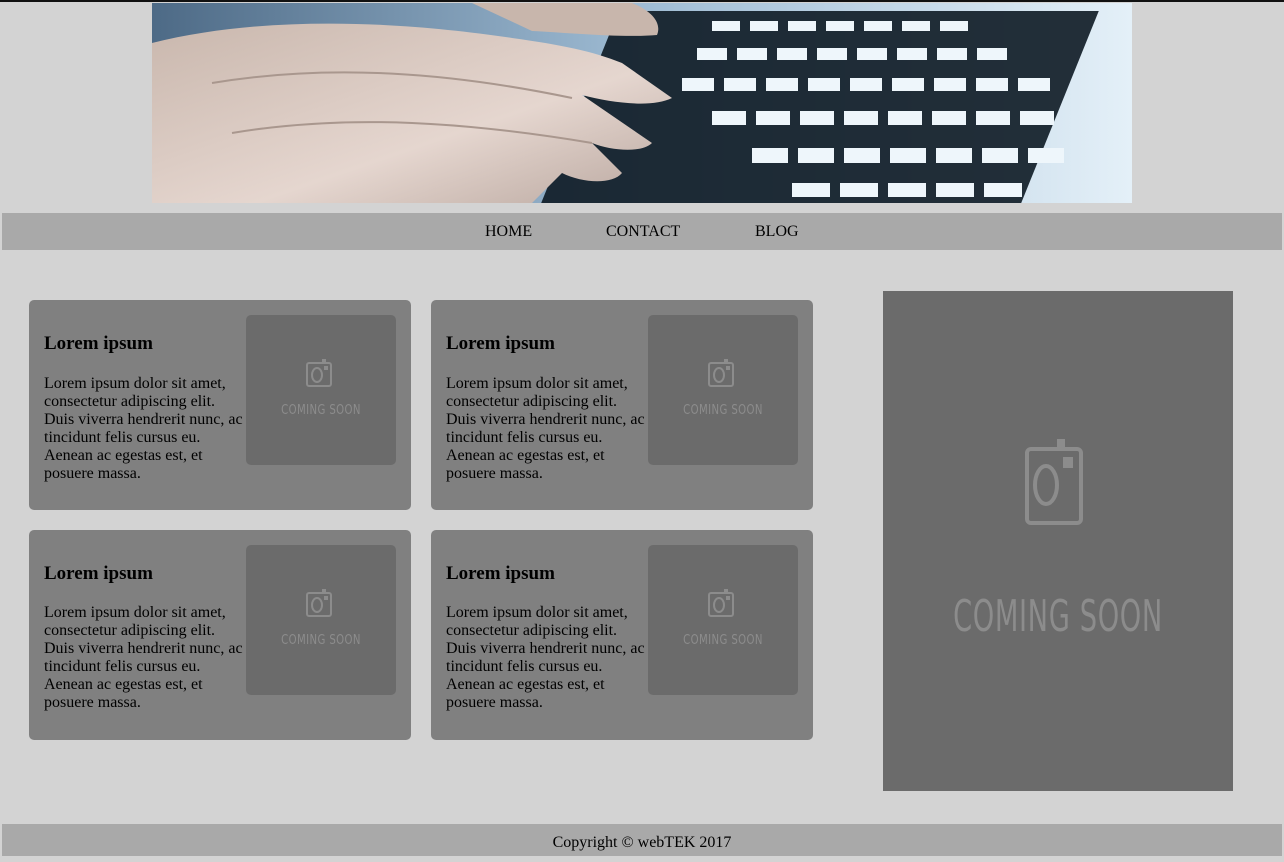 Image resolution: width=1284 pixels, height=862 pixels. I want to click on footer: Copyright © webTEK 2017, so click(642, 840).